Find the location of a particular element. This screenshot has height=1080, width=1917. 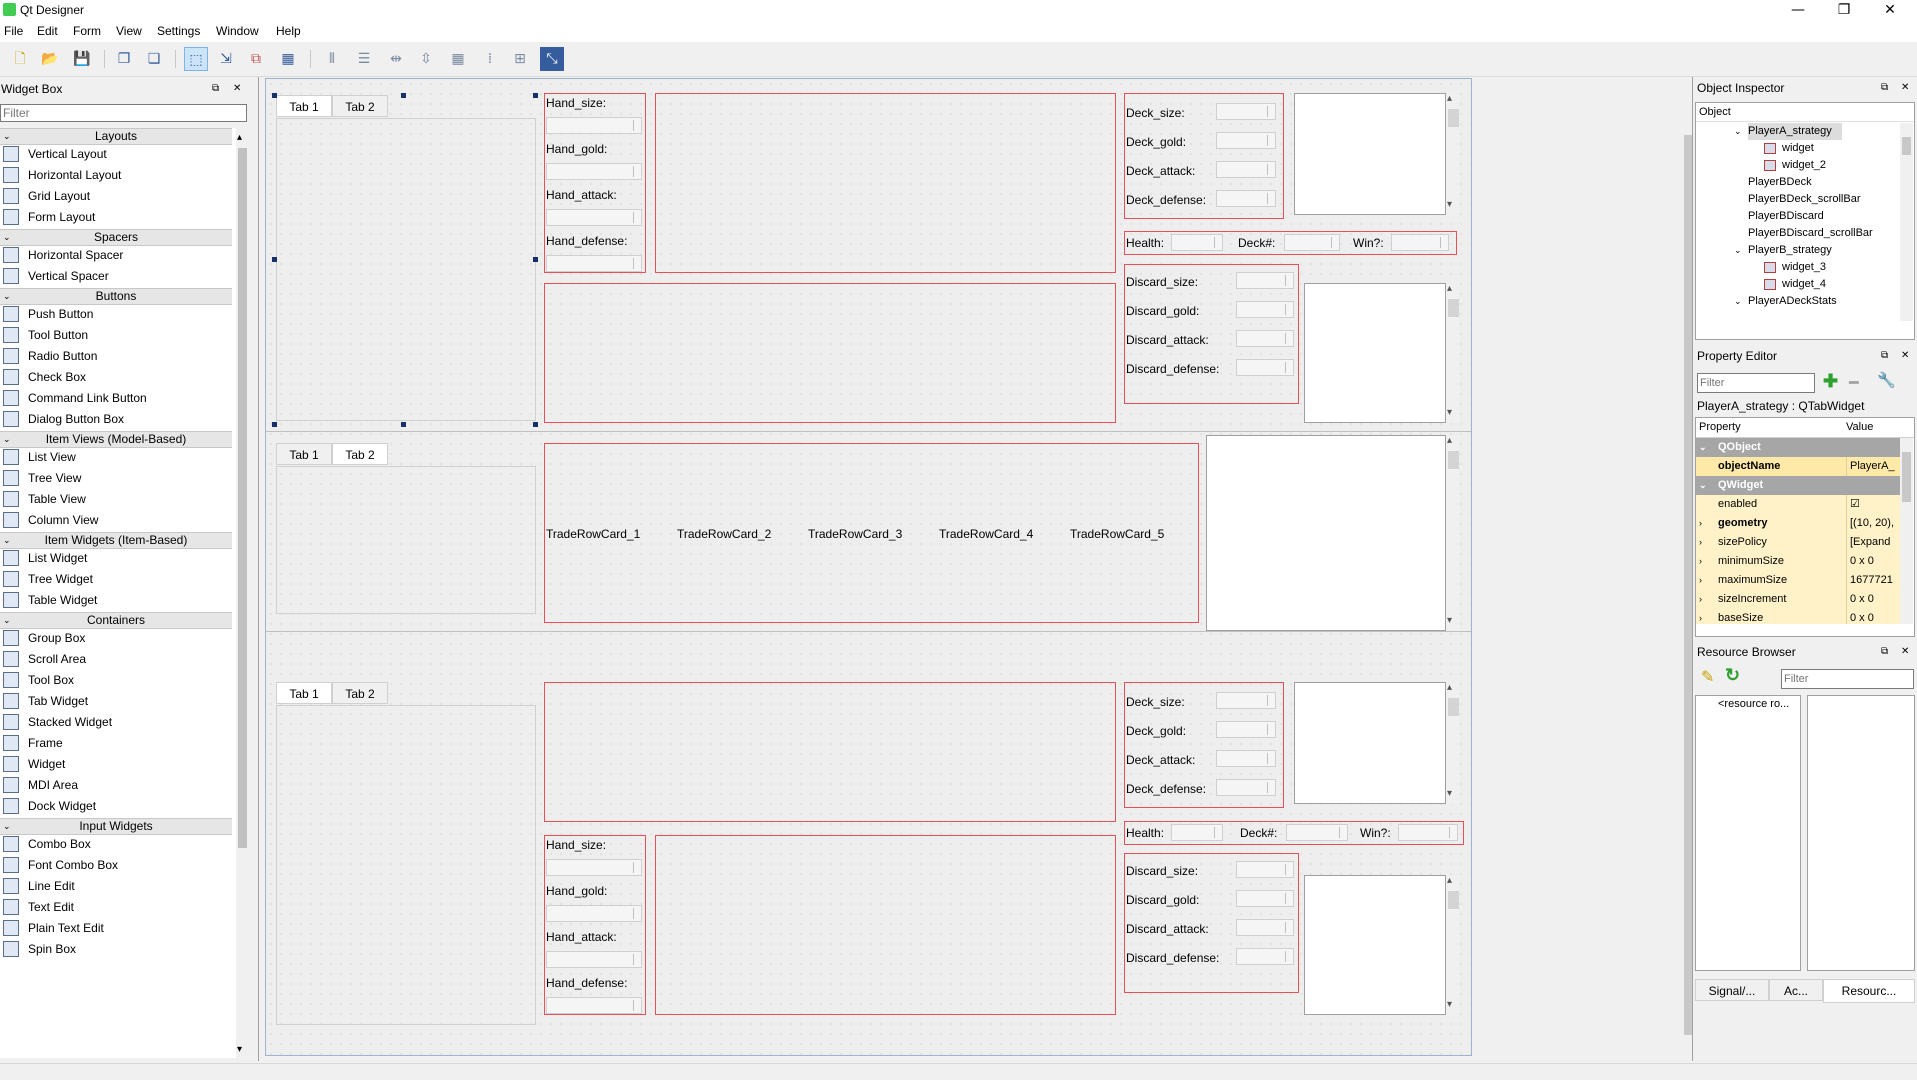

trade-row-card-2: TradeRowCard_2 is located at coordinates (724, 534).